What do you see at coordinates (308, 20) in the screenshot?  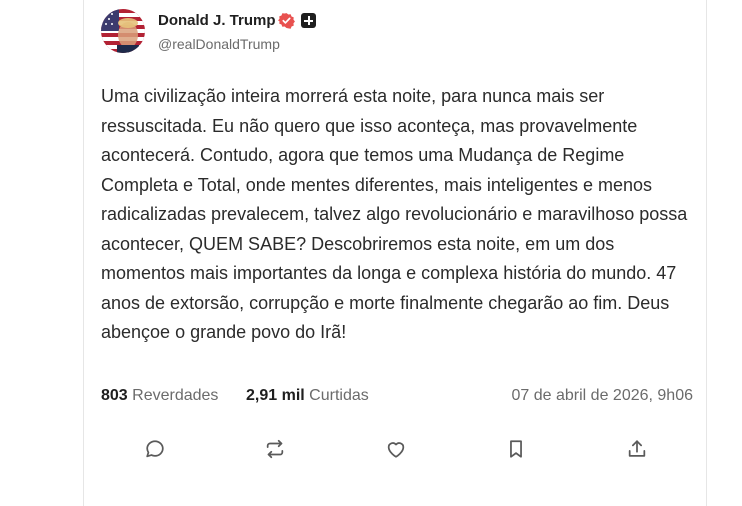 I see `follow-plus-icon` at bounding box center [308, 20].